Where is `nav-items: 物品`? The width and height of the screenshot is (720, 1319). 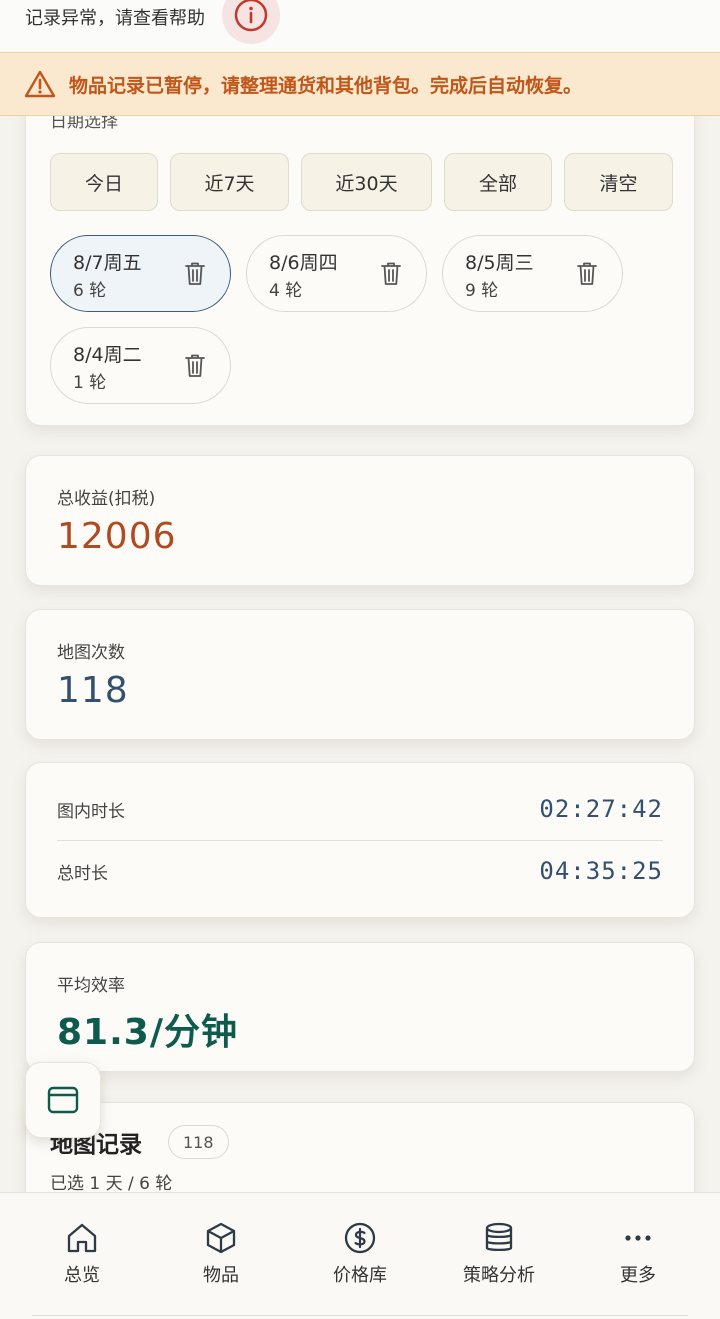 nav-items: 物品 is located at coordinates (221, 1254).